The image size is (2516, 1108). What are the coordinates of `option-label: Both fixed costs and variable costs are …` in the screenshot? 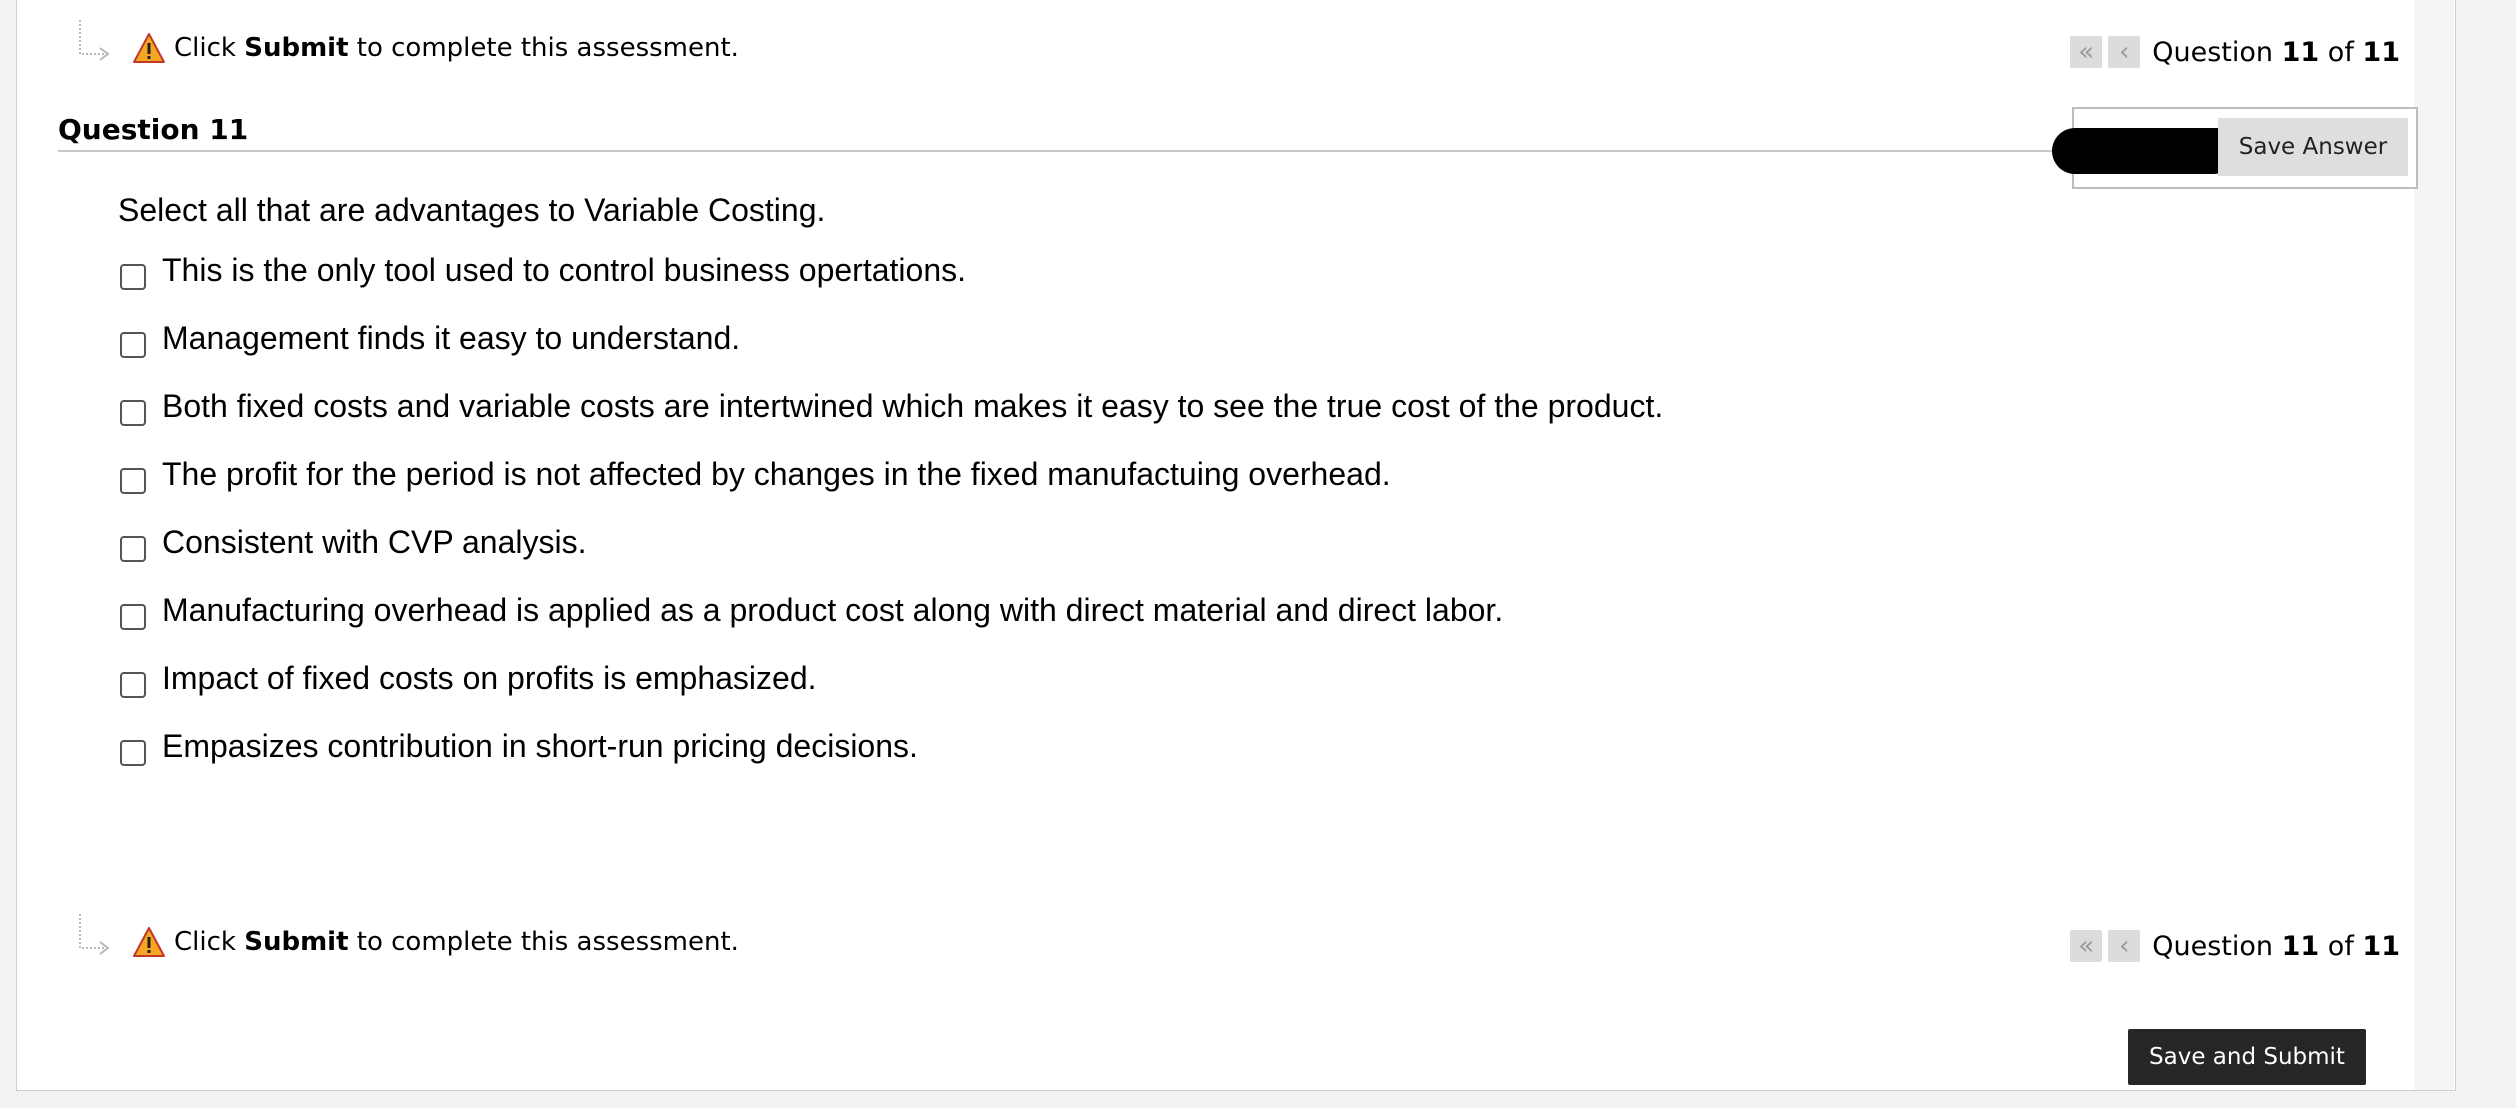 It's located at (913, 406).